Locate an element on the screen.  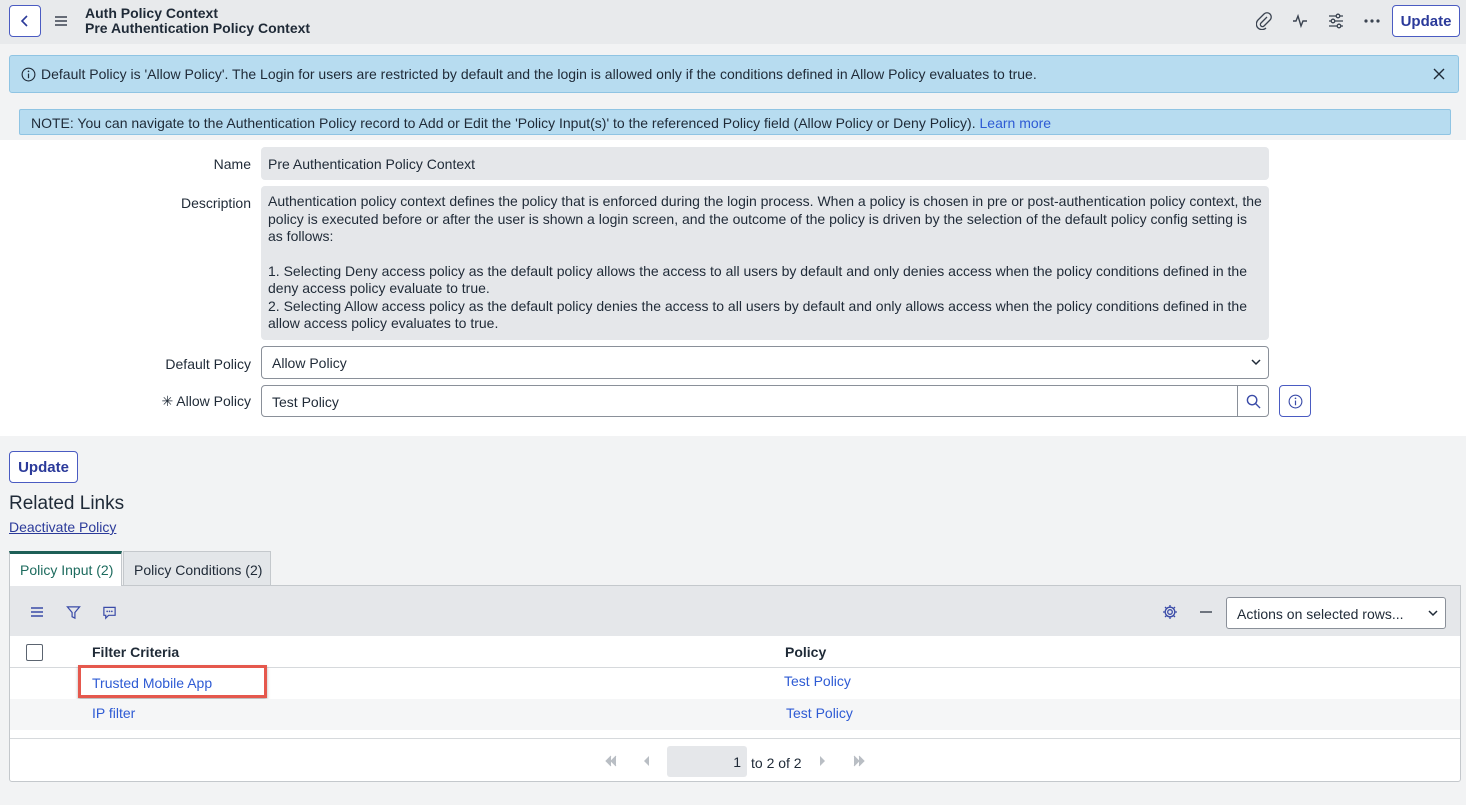
gear-icon is located at coordinates (1170, 612).